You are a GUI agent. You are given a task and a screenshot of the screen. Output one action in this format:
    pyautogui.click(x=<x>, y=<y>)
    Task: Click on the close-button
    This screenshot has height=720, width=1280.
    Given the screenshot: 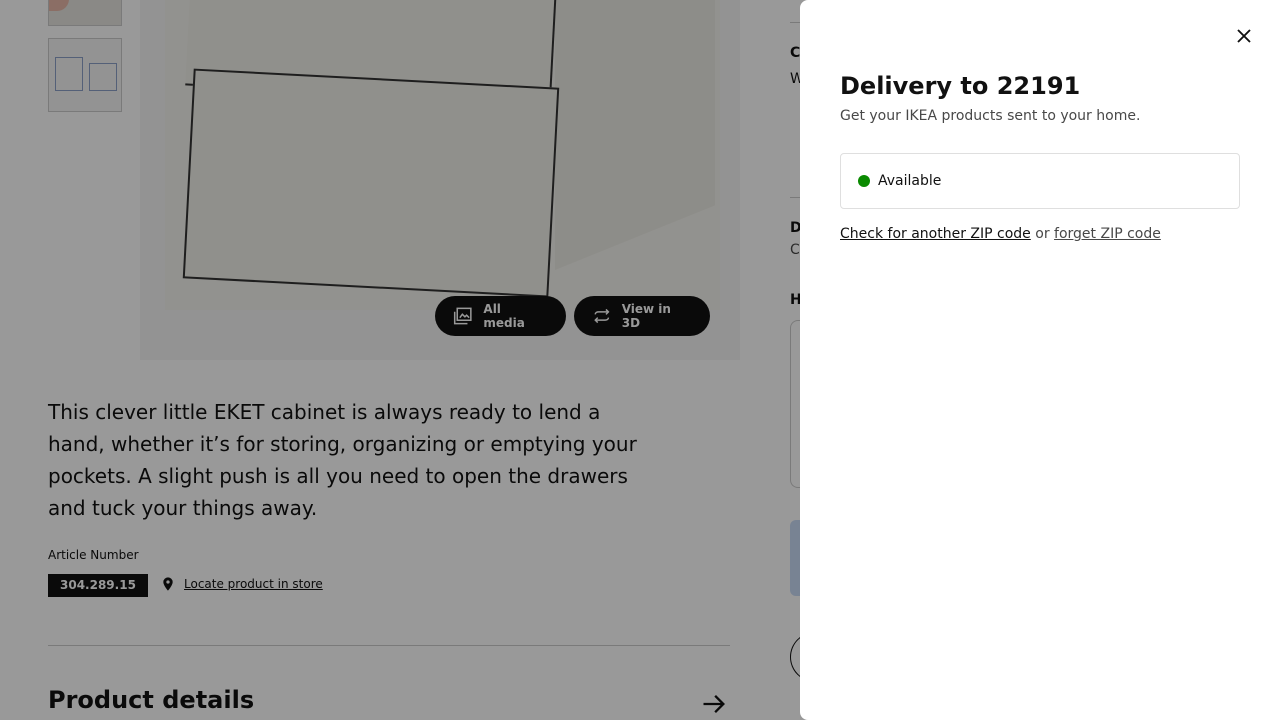 What is the action you would take?
    pyautogui.click(x=1244, y=36)
    